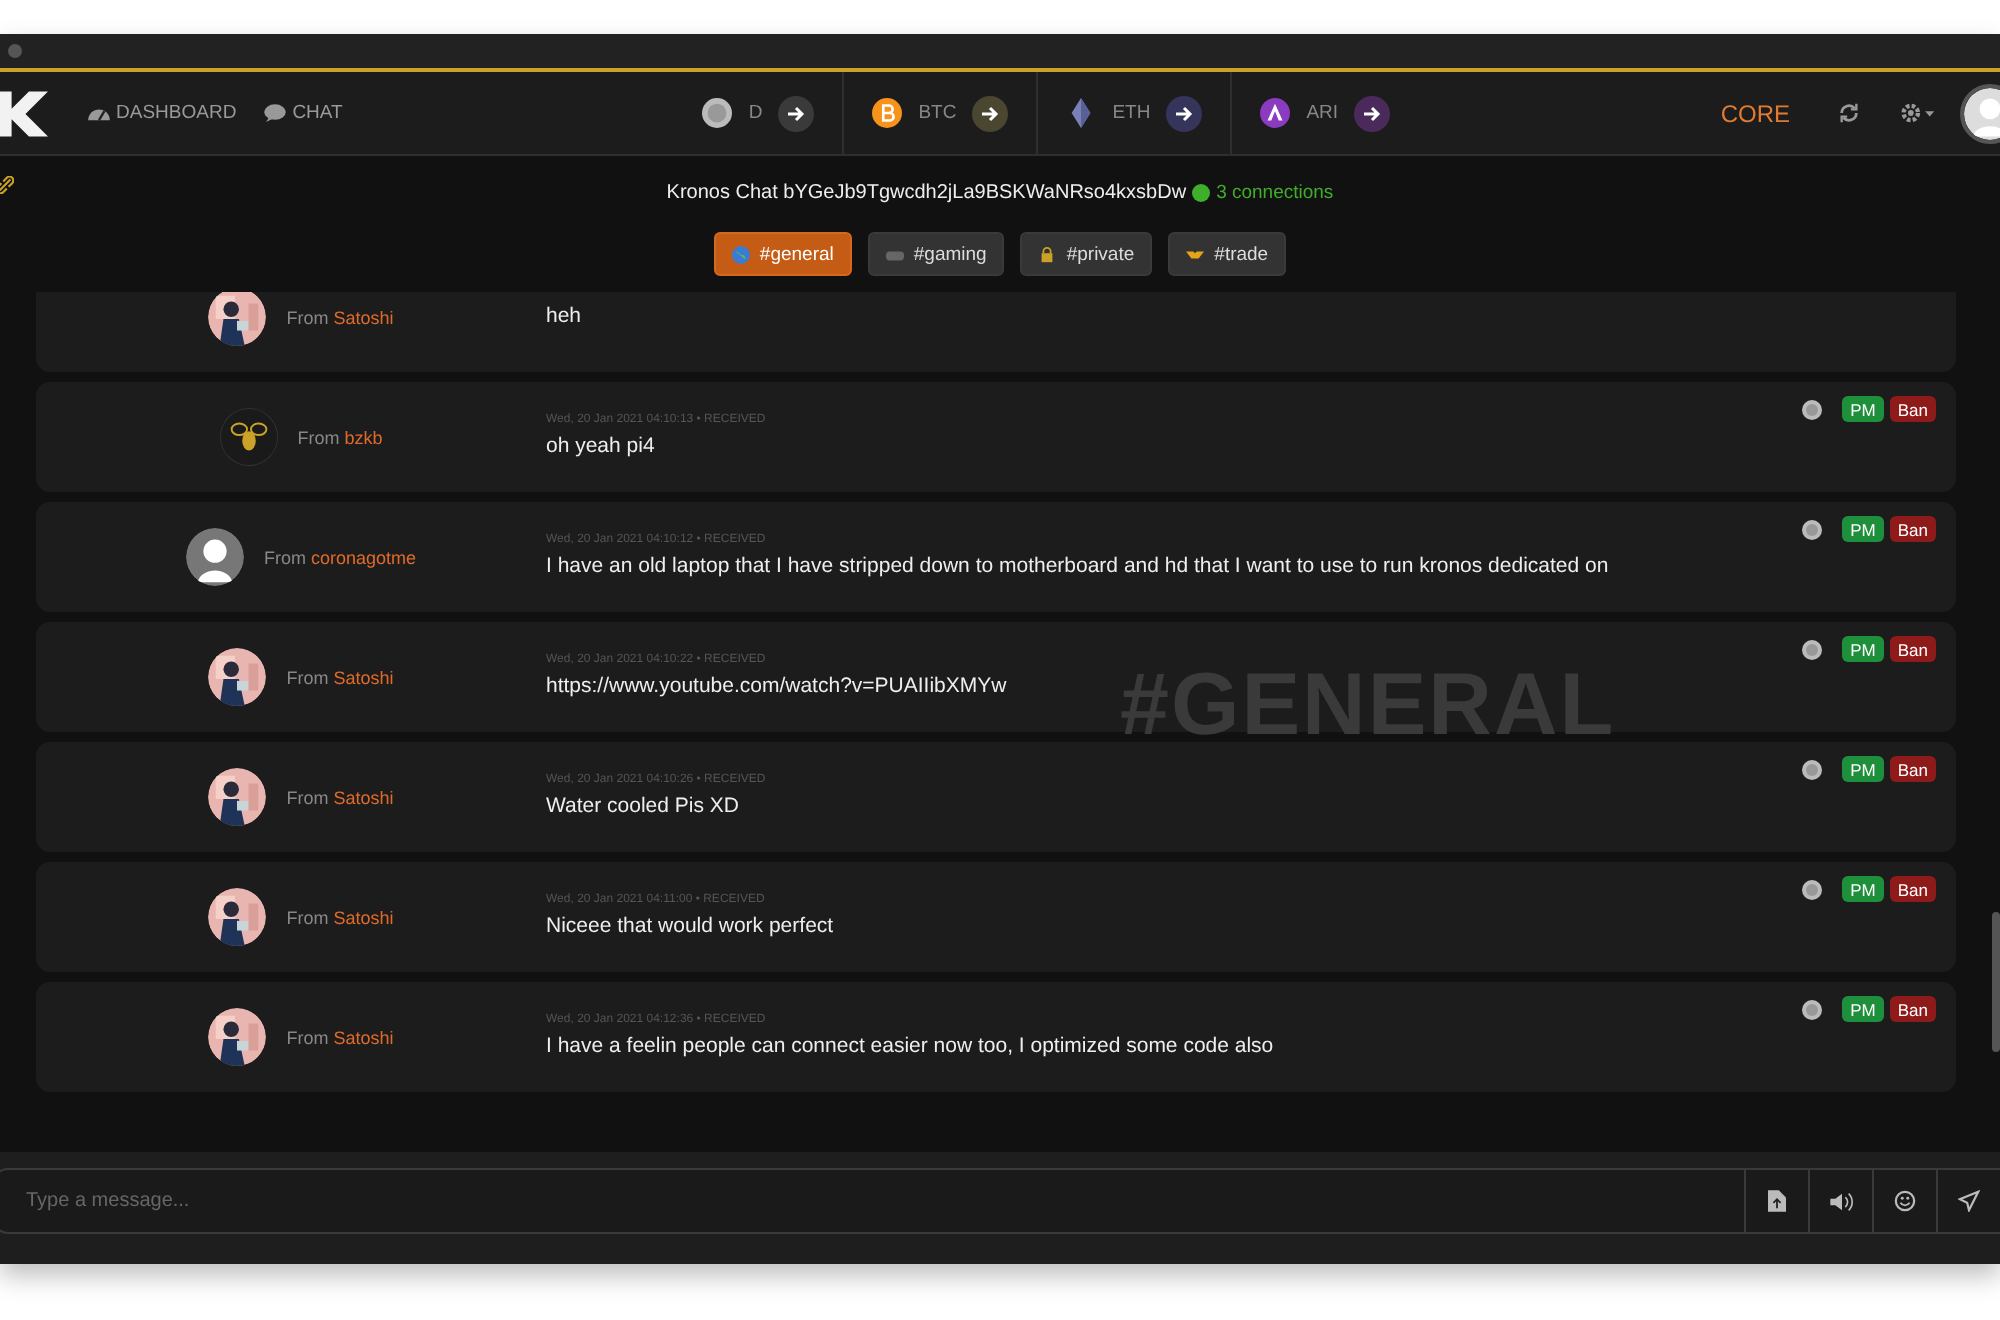  I want to click on sender-name: From bzkb, so click(340, 437).